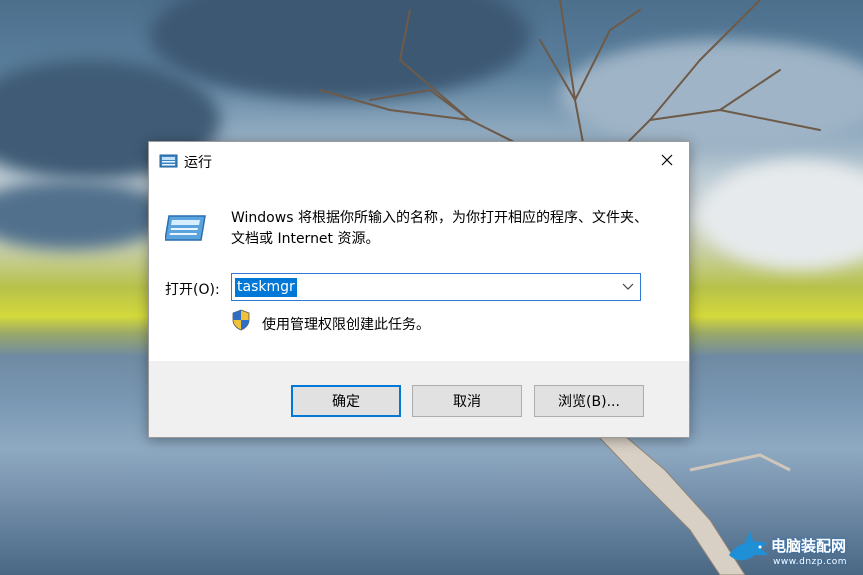 The image size is (863, 575). I want to click on close-button, so click(667, 160).